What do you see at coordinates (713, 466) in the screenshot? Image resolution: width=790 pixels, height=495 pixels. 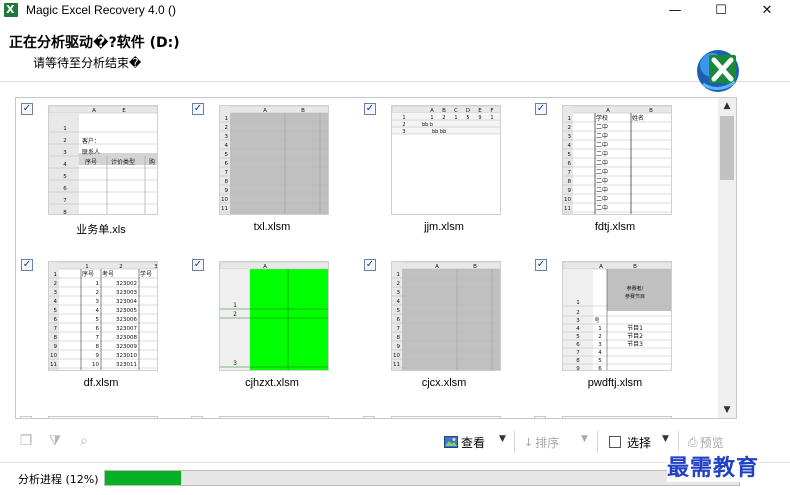 I see `watermark-text: 最需教育` at bounding box center [713, 466].